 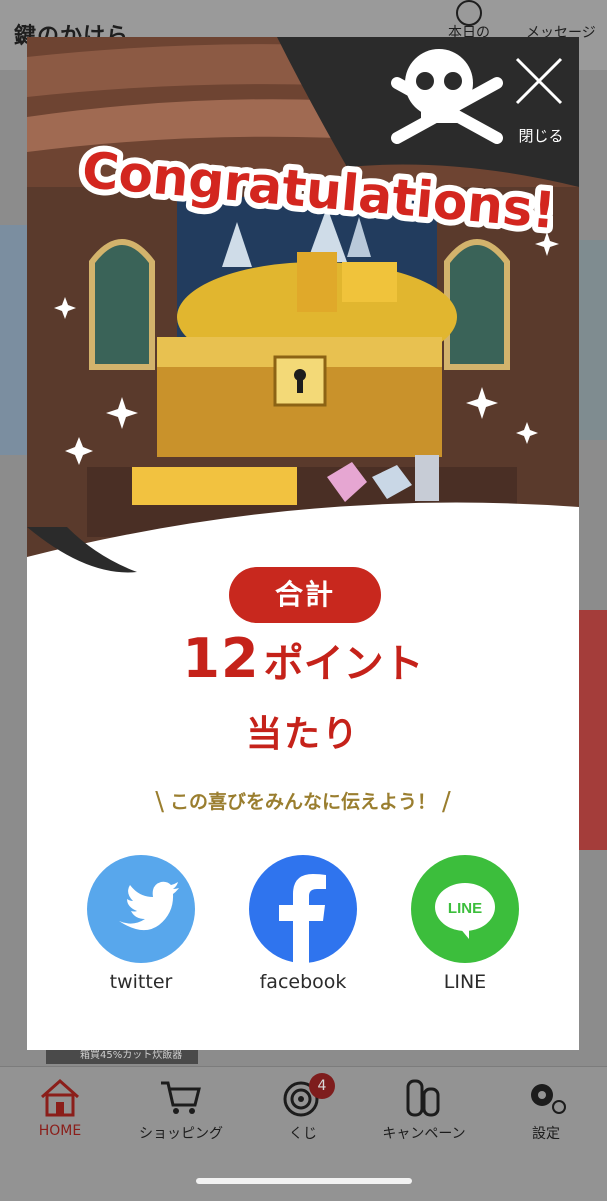 What do you see at coordinates (593, 730) in the screenshot?
I see `background-campaign-card` at bounding box center [593, 730].